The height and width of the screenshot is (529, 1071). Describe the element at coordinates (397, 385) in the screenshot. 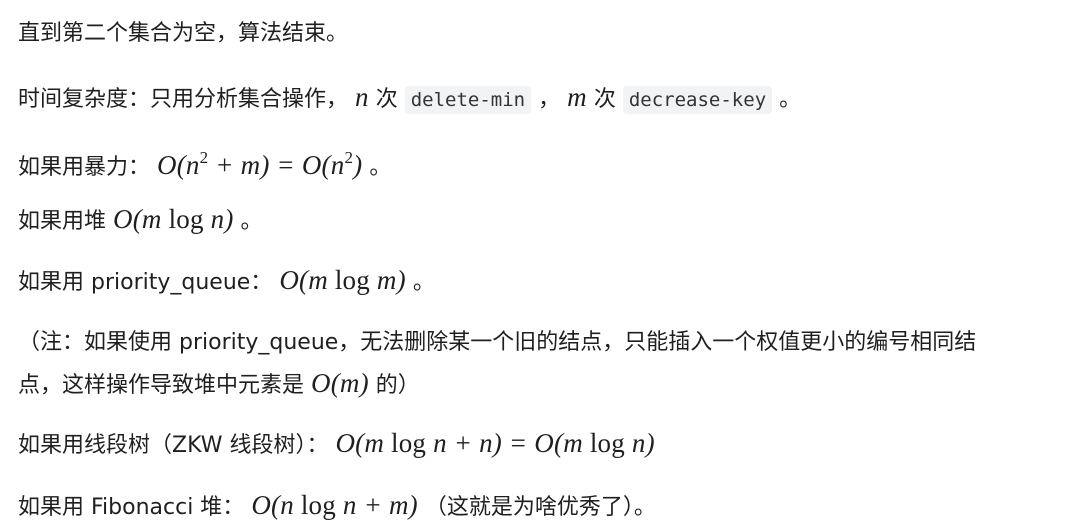

I see `text: 的）` at that location.